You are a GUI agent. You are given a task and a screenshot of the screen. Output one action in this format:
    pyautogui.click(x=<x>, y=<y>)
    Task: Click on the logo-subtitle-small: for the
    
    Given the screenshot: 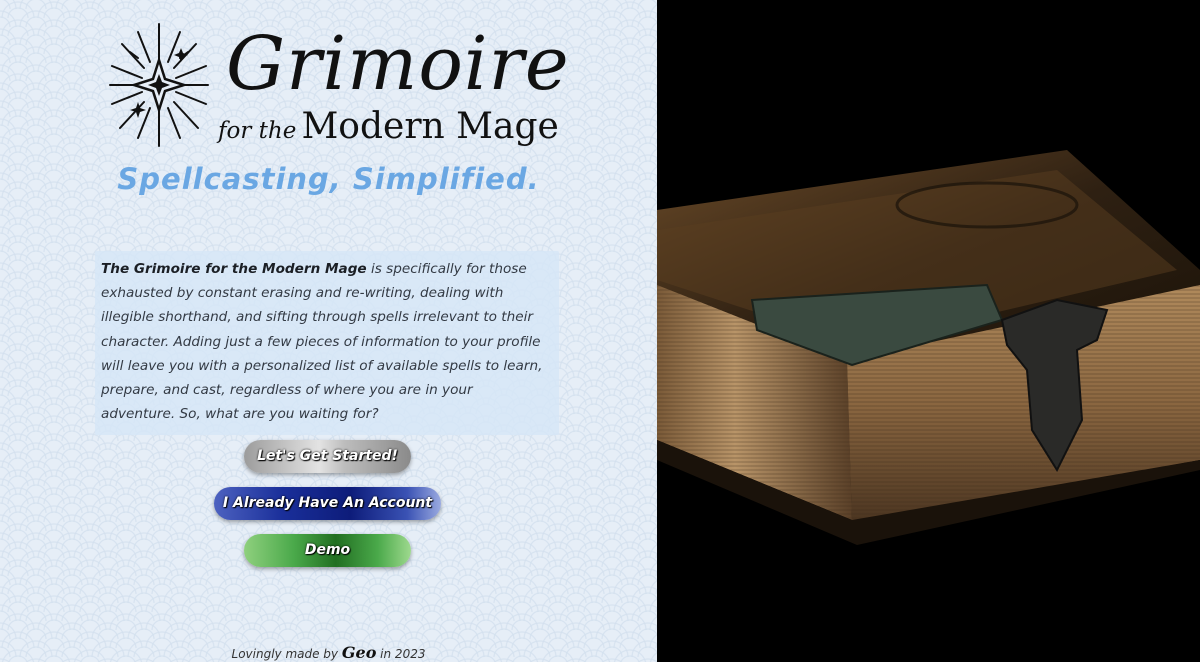 What is the action you would take?
    pyautogui.click(x=257, y=131)
    